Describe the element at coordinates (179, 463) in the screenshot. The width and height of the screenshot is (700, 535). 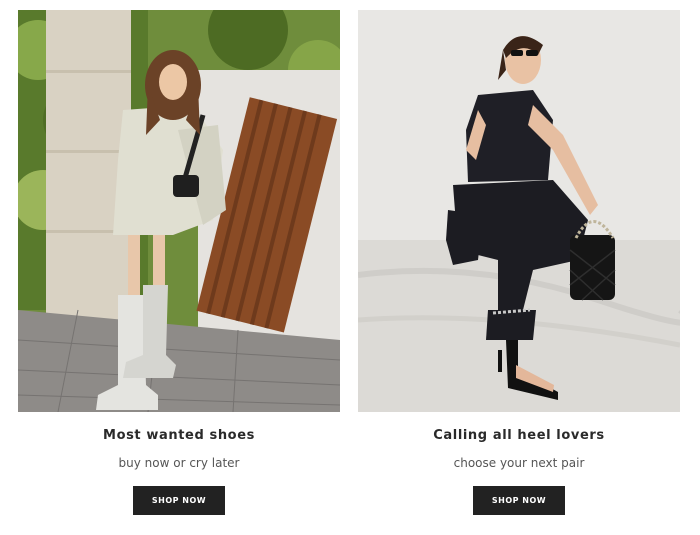
I see `promo-subtitle: buy now or cry later` at that location.